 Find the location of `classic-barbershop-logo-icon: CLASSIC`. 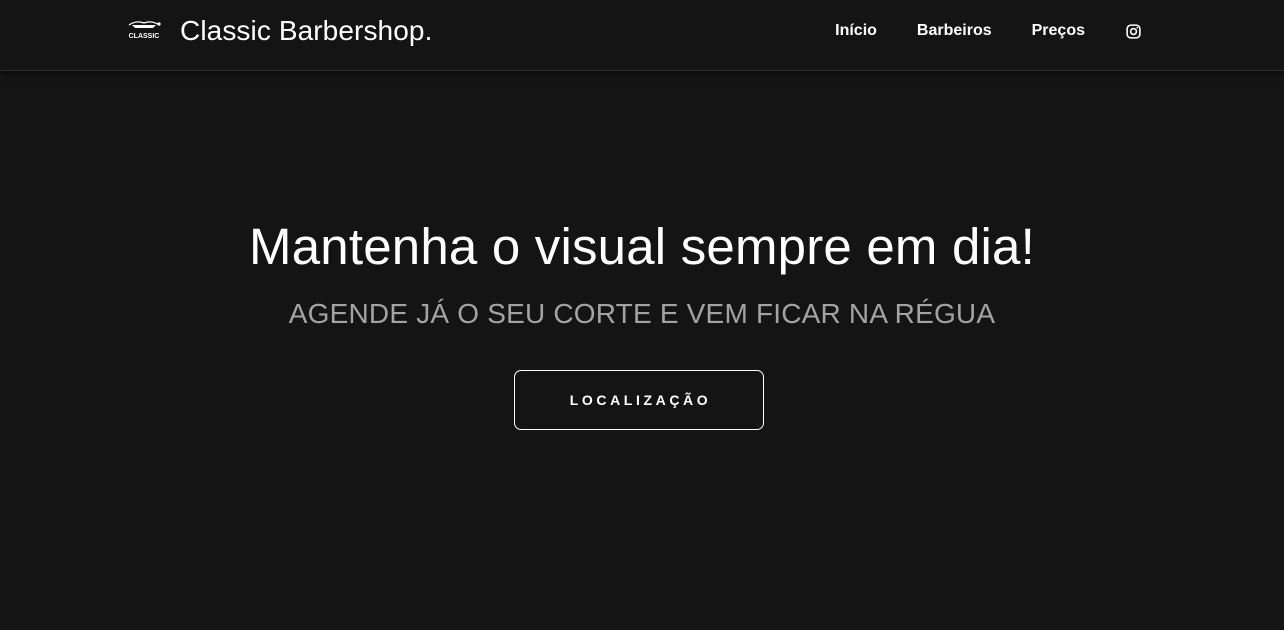

classic-barbershop-logo-icon: CLASSIC is located at coordinates (144, 31).